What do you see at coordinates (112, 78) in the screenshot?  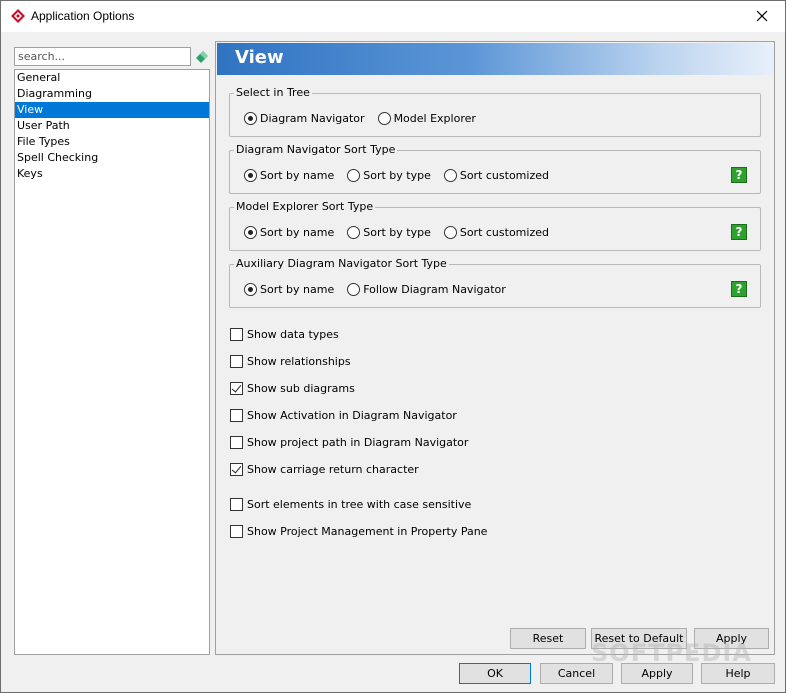 I see `tree-item-general: General` at bounding box center [112, 78].